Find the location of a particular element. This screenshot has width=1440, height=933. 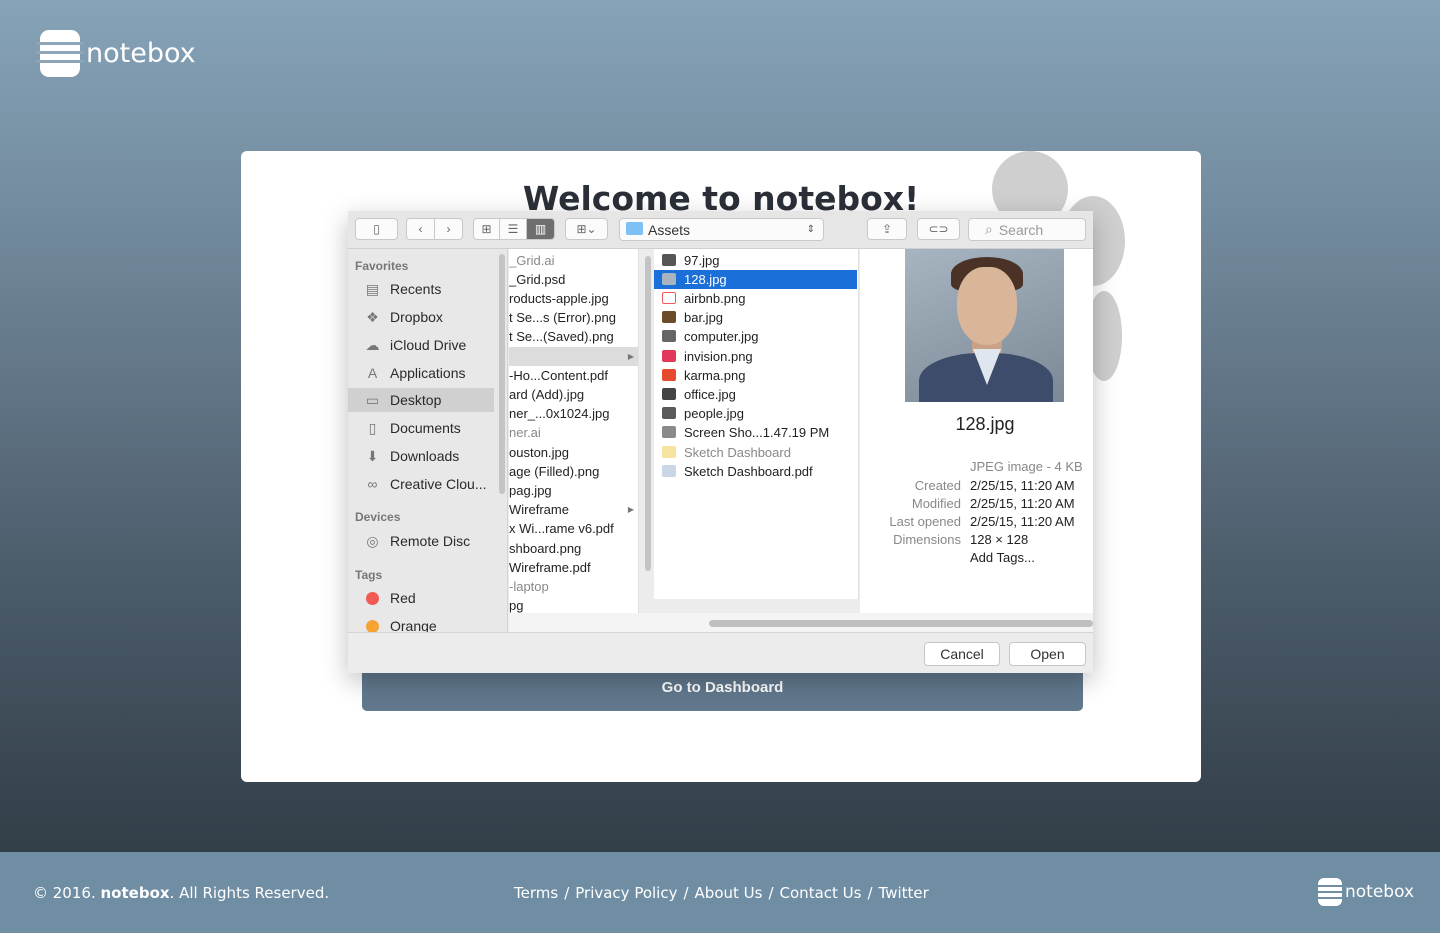

list-item: bar.jpg is located at coordinates (688, 317).